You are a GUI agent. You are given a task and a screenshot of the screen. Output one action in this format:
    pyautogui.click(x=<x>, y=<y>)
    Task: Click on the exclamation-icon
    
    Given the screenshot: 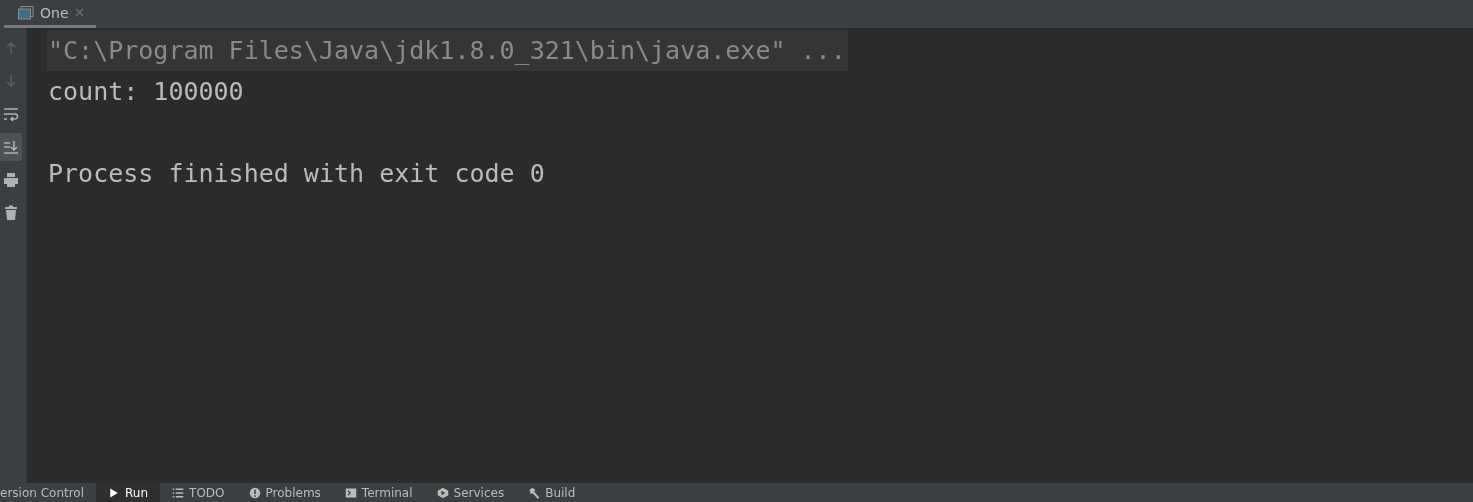 What is the action you would take?
    pyautogui.click(x=254, y=492)
    